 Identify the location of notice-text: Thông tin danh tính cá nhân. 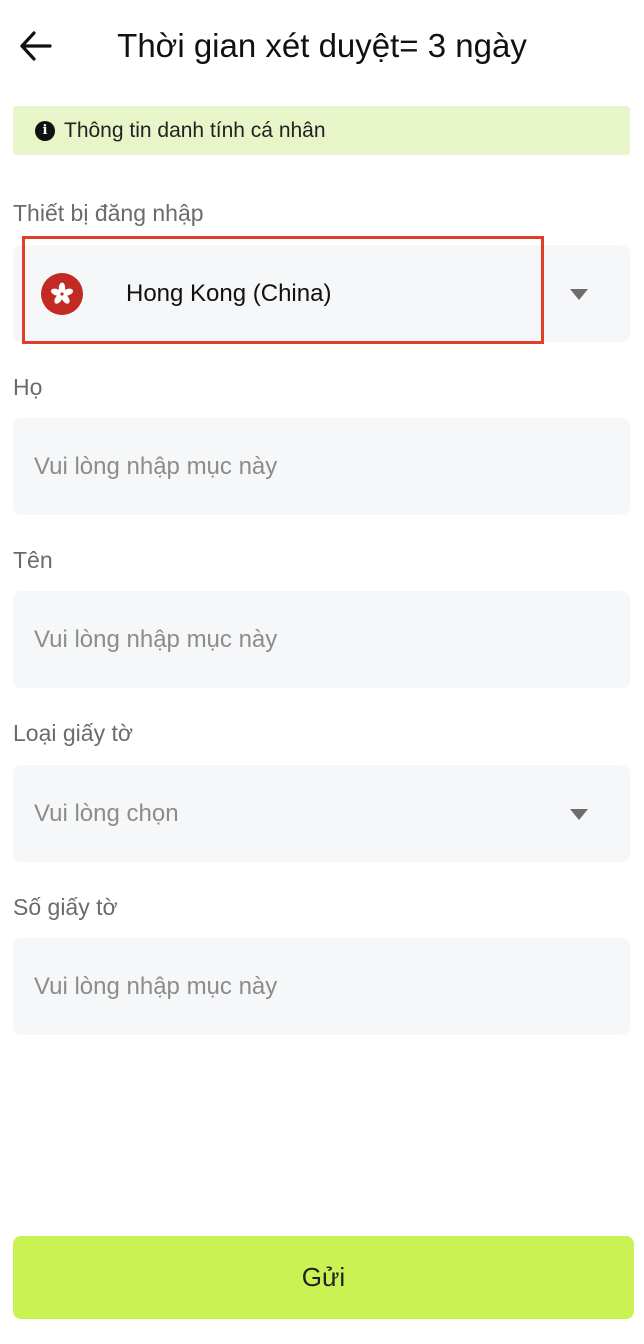
(195, 130).